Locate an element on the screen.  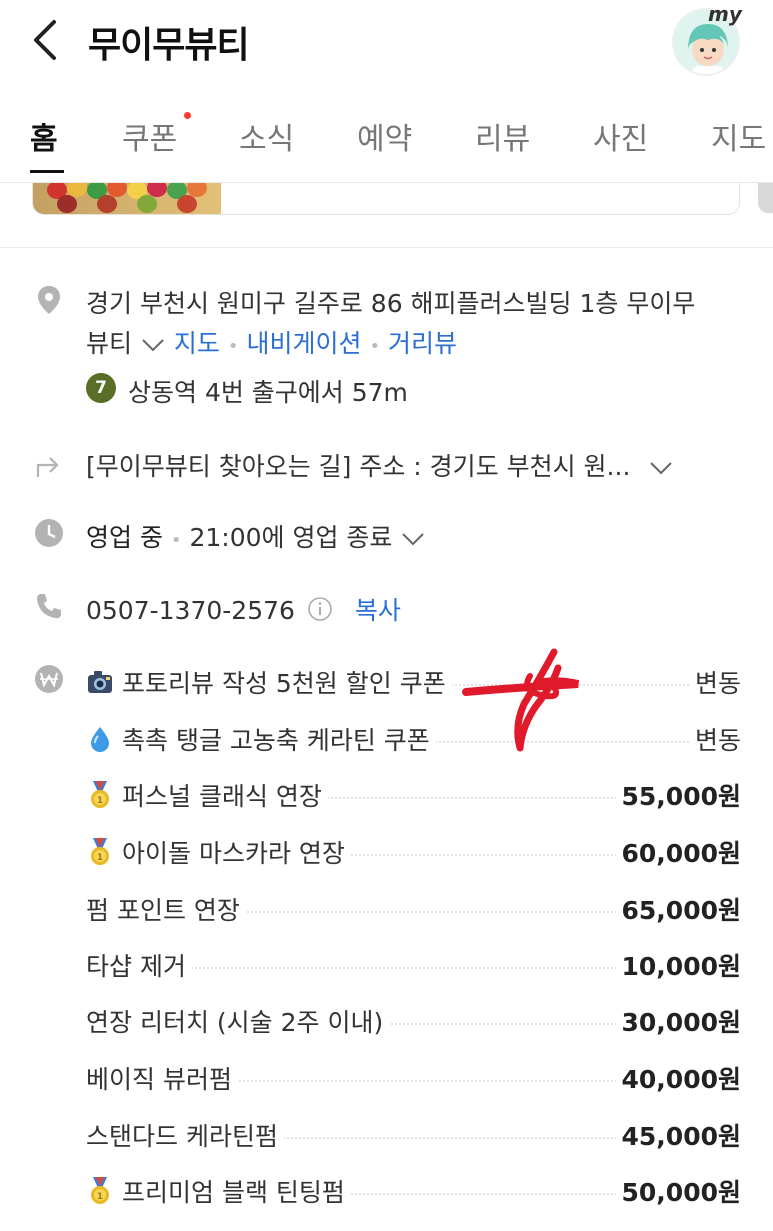
navigation-link: 내비게이션 is located at coordinates (303, 343).